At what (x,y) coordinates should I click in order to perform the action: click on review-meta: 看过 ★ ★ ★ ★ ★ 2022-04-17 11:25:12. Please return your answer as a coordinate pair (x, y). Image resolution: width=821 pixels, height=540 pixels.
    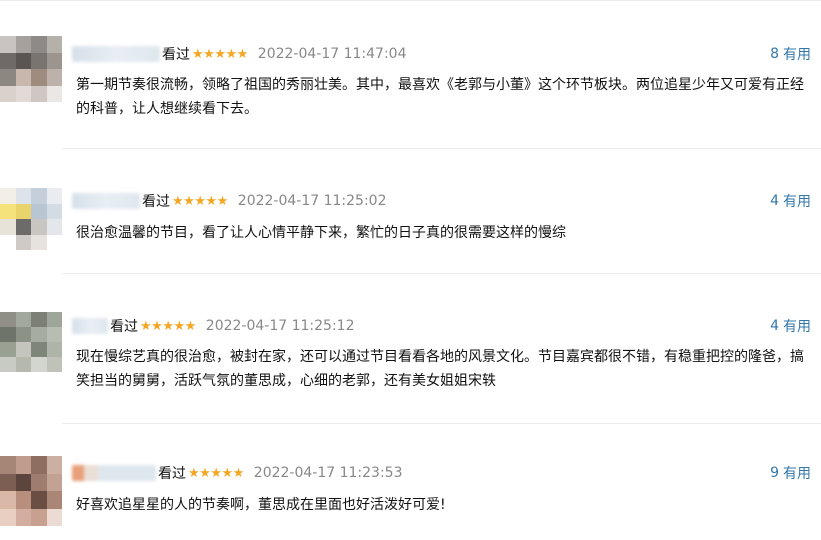
    Looking at the image, I should click on (213, 326).